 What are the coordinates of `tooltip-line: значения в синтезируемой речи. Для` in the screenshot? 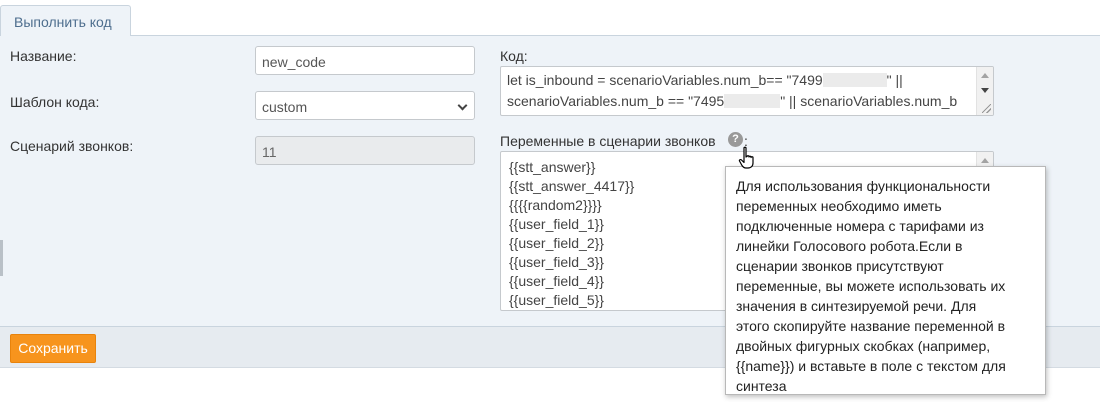 It's located at (856, 306).